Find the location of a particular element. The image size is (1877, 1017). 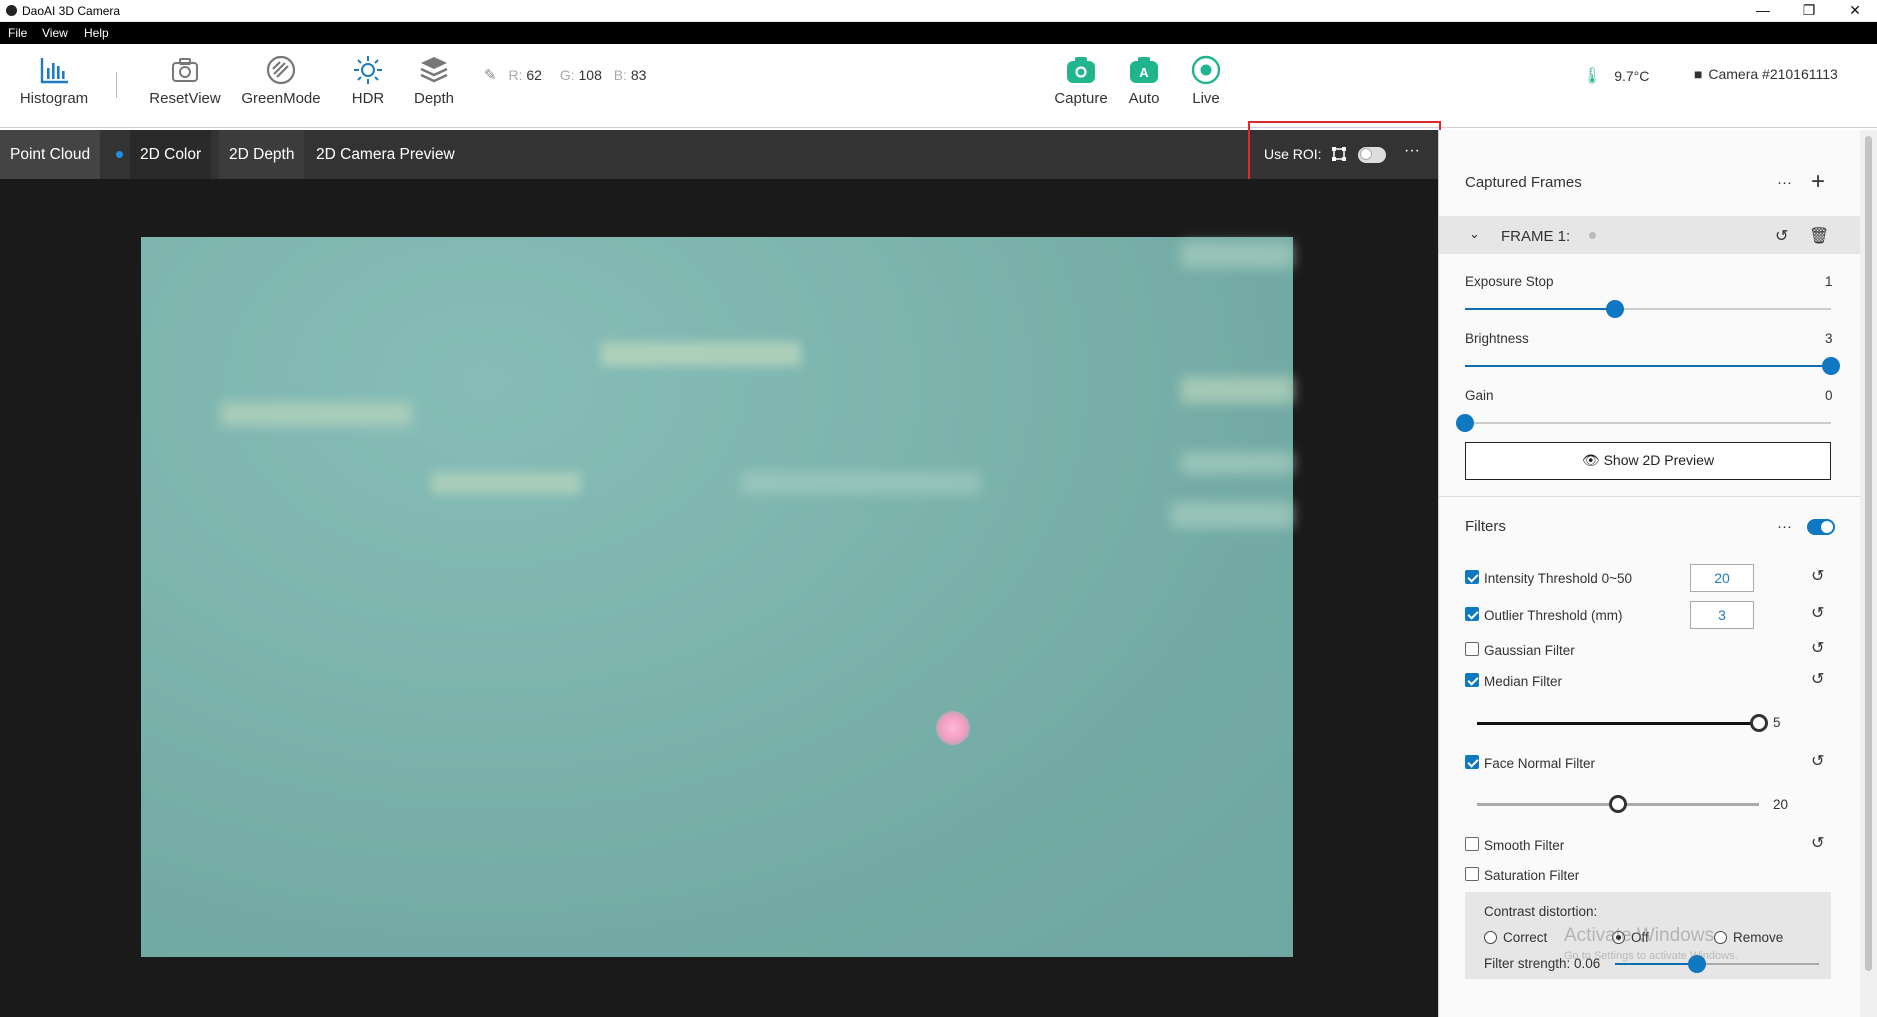

hdr-button: HDR is located at coordinates (368, 80).